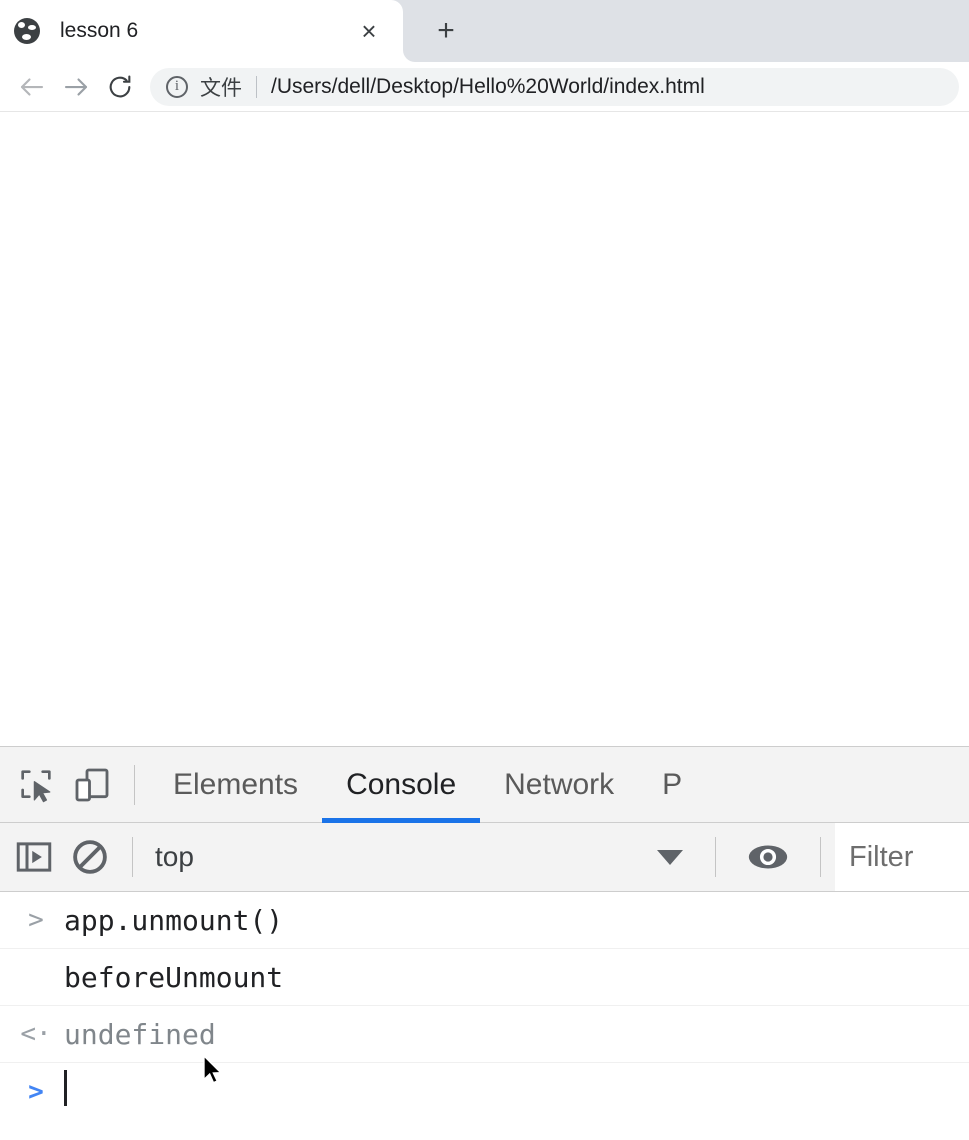 The height and width of the screenshot is (1140, 969). Describe the element at coordinates (92, 785) in the screenshot. I see `device-toolbar-icon` at that location.